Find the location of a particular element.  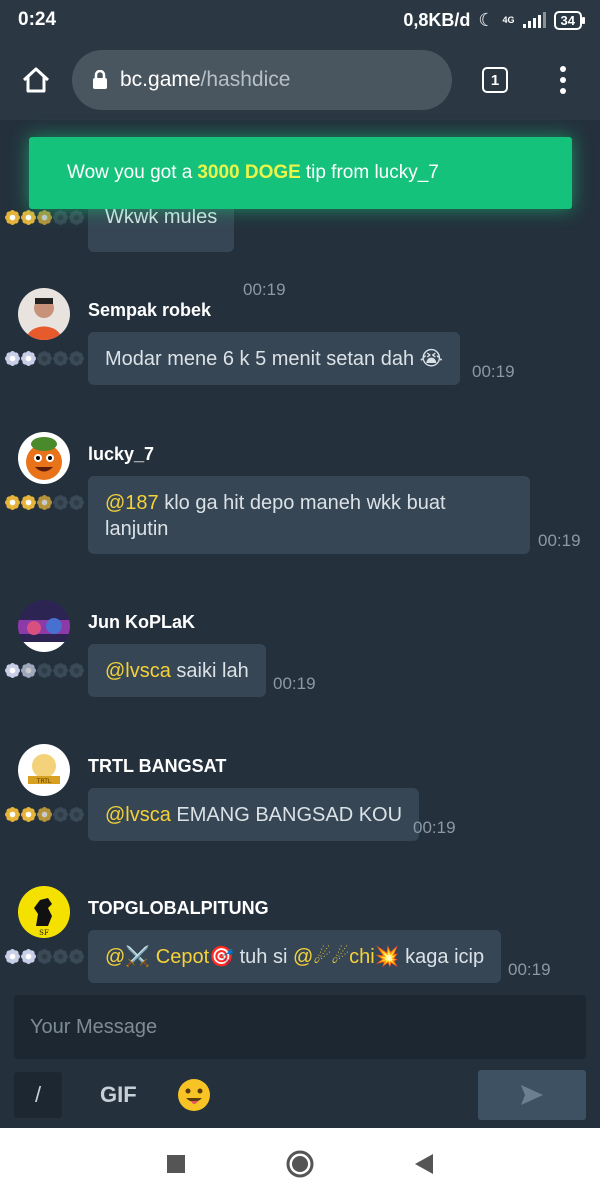

send-button is located at coordinates (532, 1095).